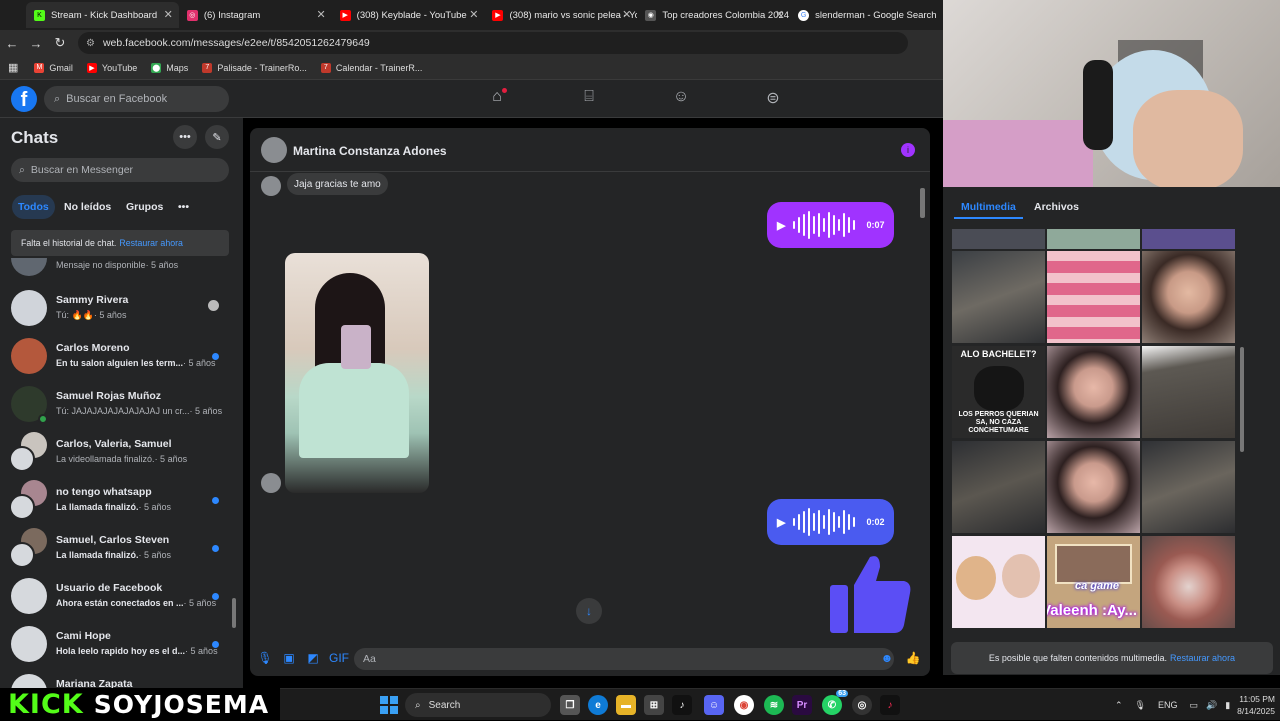 This screenshot has width=1280, height=721. Describe the element at coordinates (626, 705) in the screenshot. I see `file-explorer-icon: ▬` at that location.